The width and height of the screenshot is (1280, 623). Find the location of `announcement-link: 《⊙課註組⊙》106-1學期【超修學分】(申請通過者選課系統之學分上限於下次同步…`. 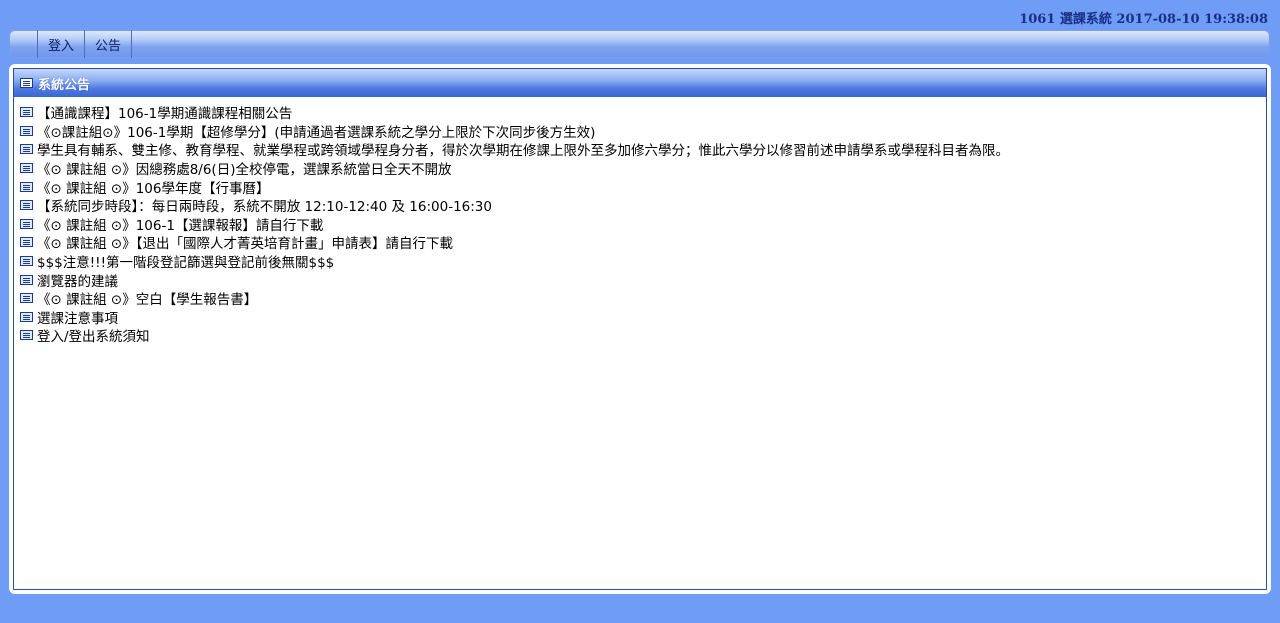

announcement-link: 《⊙課註組⊙》106-1學期【超修學分】(申請通過者選課系統之學分上限於下次同步… is located at coordinates (316, 131).